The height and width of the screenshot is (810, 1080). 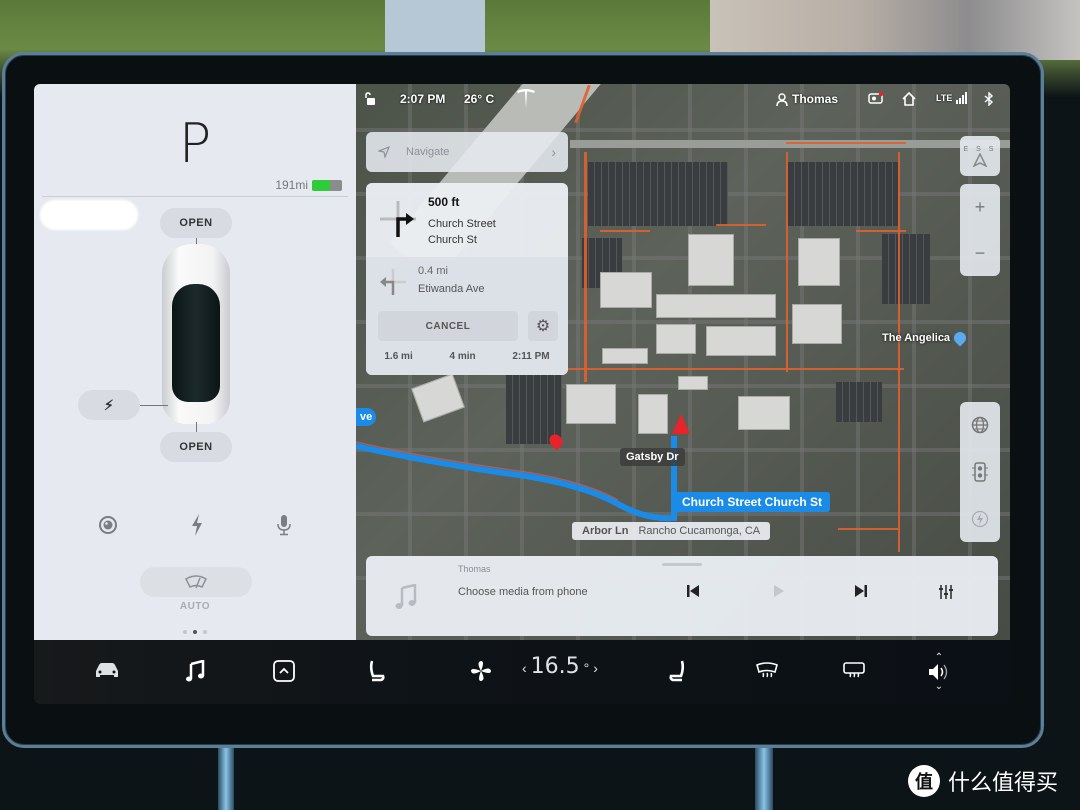 What do you see at coordinates (398, 219) in the screenshot?
I see `turn-right-icon` at bounding box center [398, 219].